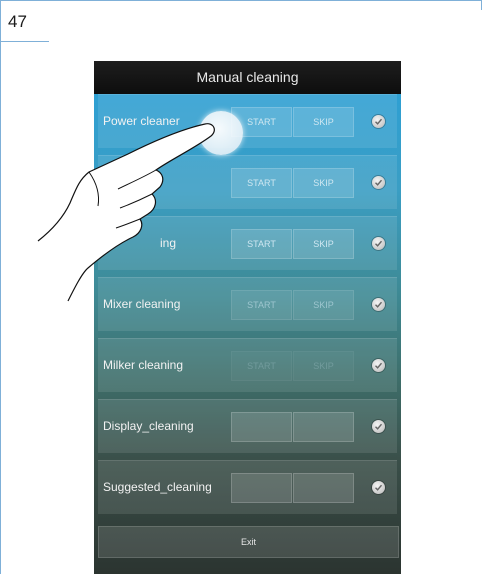 The image size is (482, 574). Describe the element at coordinates (157, 487) in the screenshot. I see `row-label: Suggested_cleaning` at that location.